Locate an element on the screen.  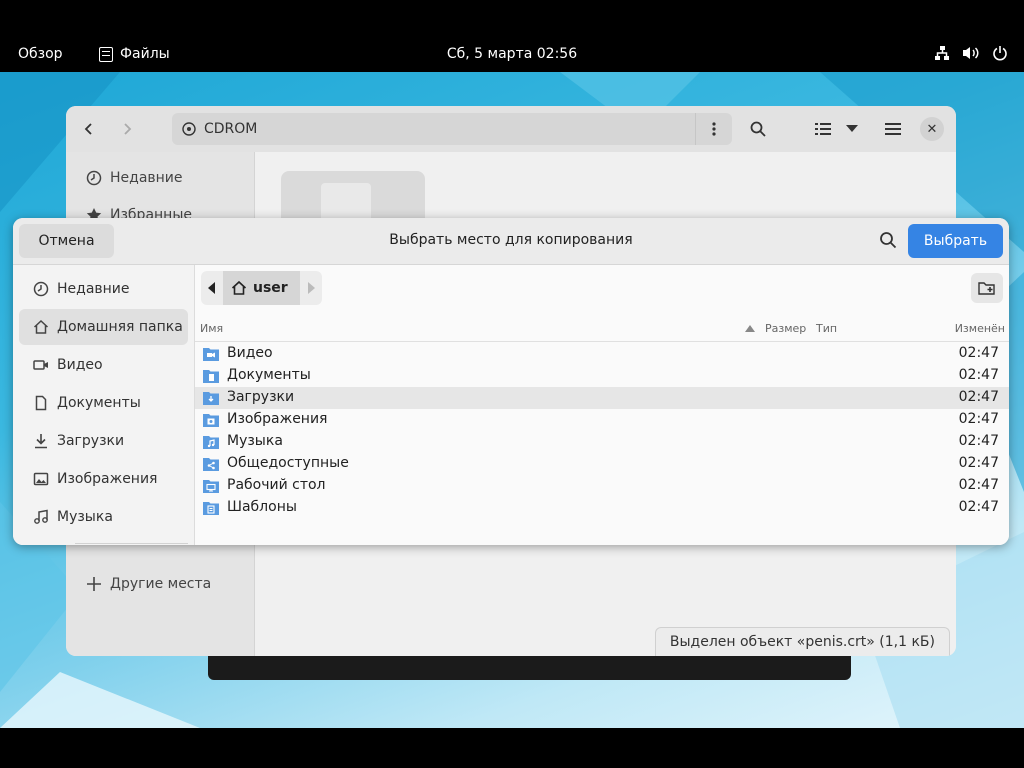
file-row: Музыка 02:47 is located at coordinates (602, 442).